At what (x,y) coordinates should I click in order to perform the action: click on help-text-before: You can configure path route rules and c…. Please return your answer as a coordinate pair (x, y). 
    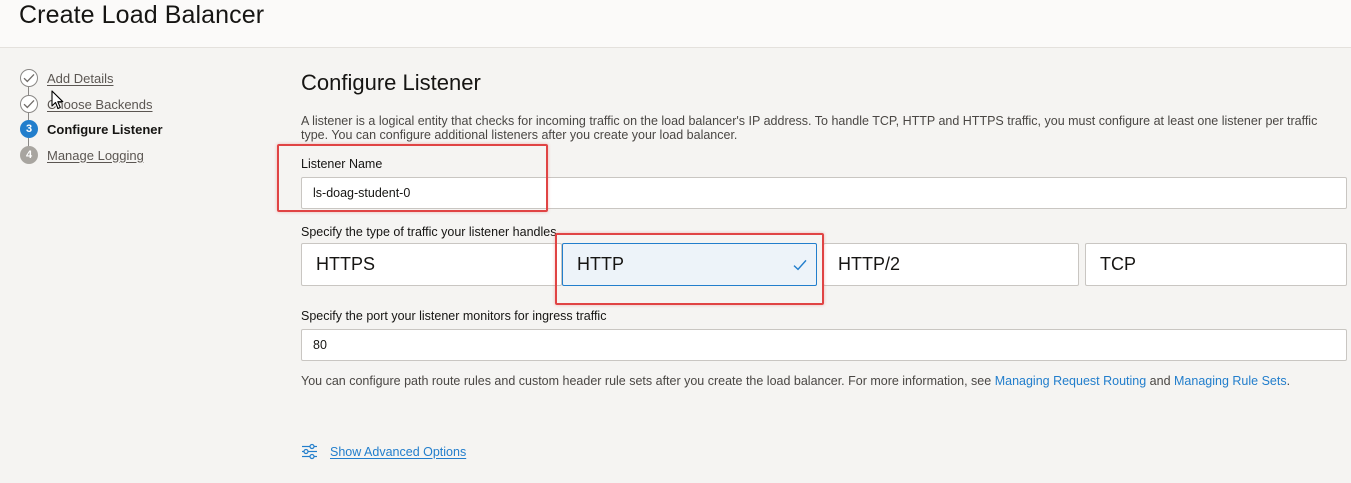
    Looking at the image, I should click on (648, 381).